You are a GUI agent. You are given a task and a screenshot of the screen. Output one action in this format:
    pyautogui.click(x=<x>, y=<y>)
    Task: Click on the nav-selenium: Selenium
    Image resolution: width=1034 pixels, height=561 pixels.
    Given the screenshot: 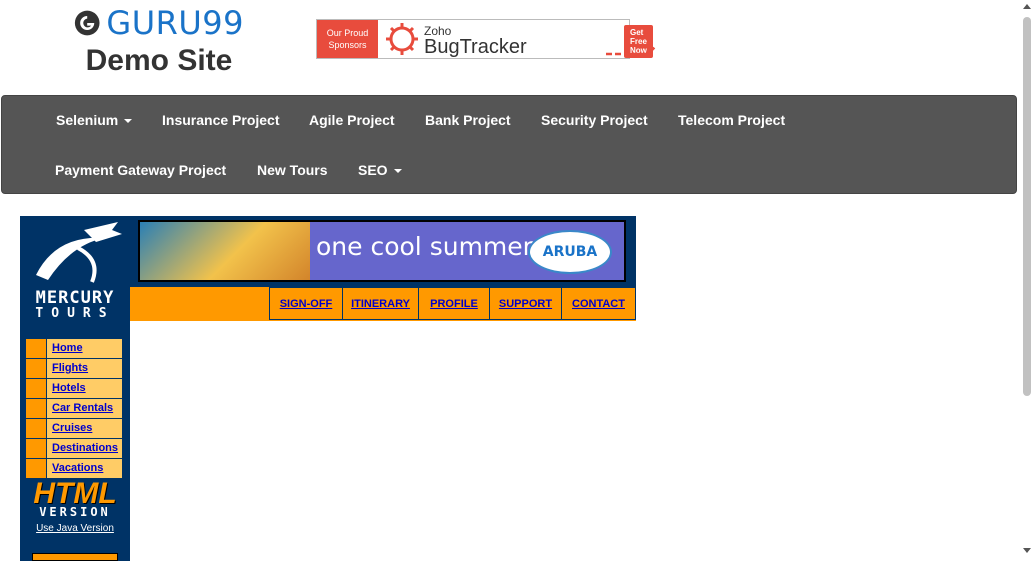 What is the action you would take?
    pyautogui.click(x=94, y=120)
    